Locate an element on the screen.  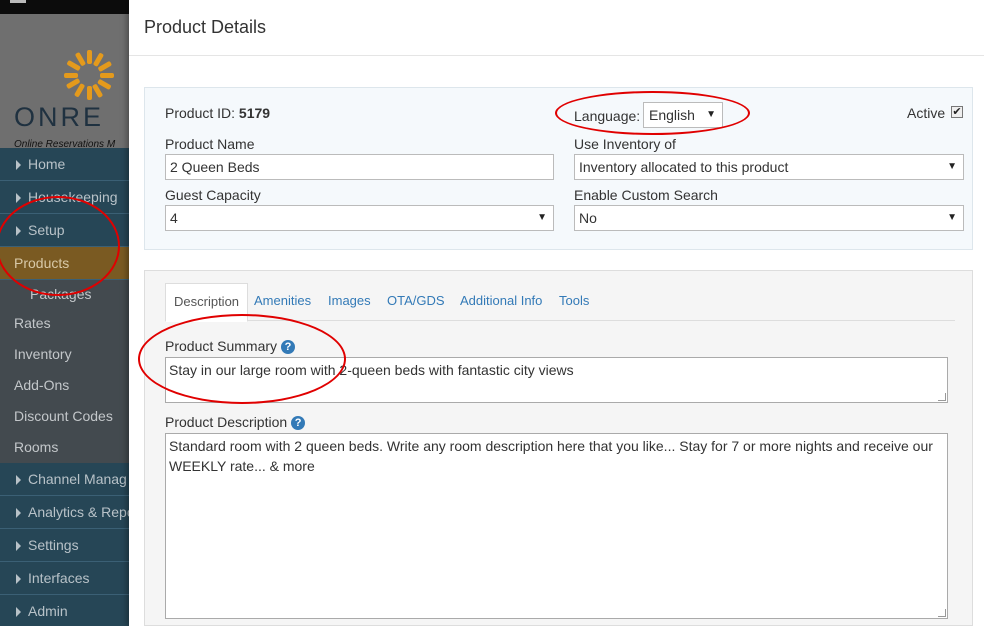
sidebar-topbar is located at coordinates (65, 7).